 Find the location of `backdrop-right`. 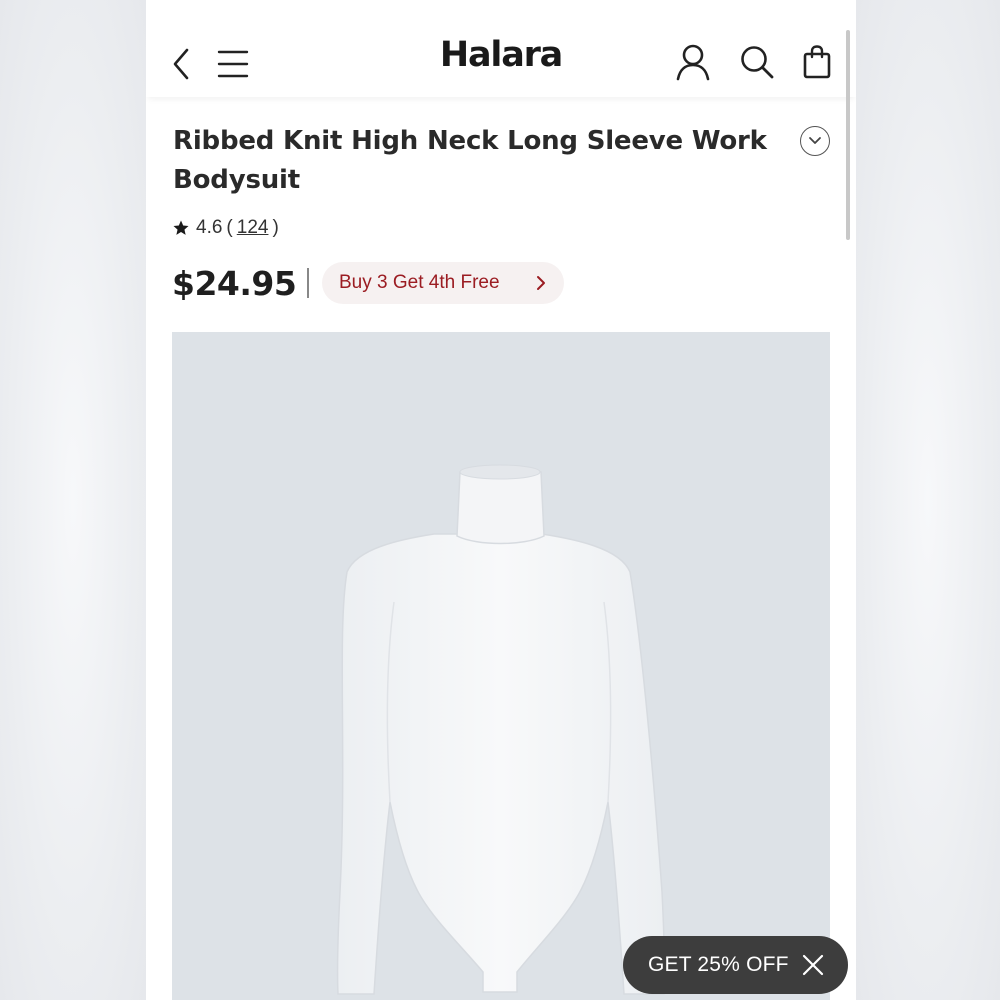

backdrop-right is located at coordinates (928, 500).